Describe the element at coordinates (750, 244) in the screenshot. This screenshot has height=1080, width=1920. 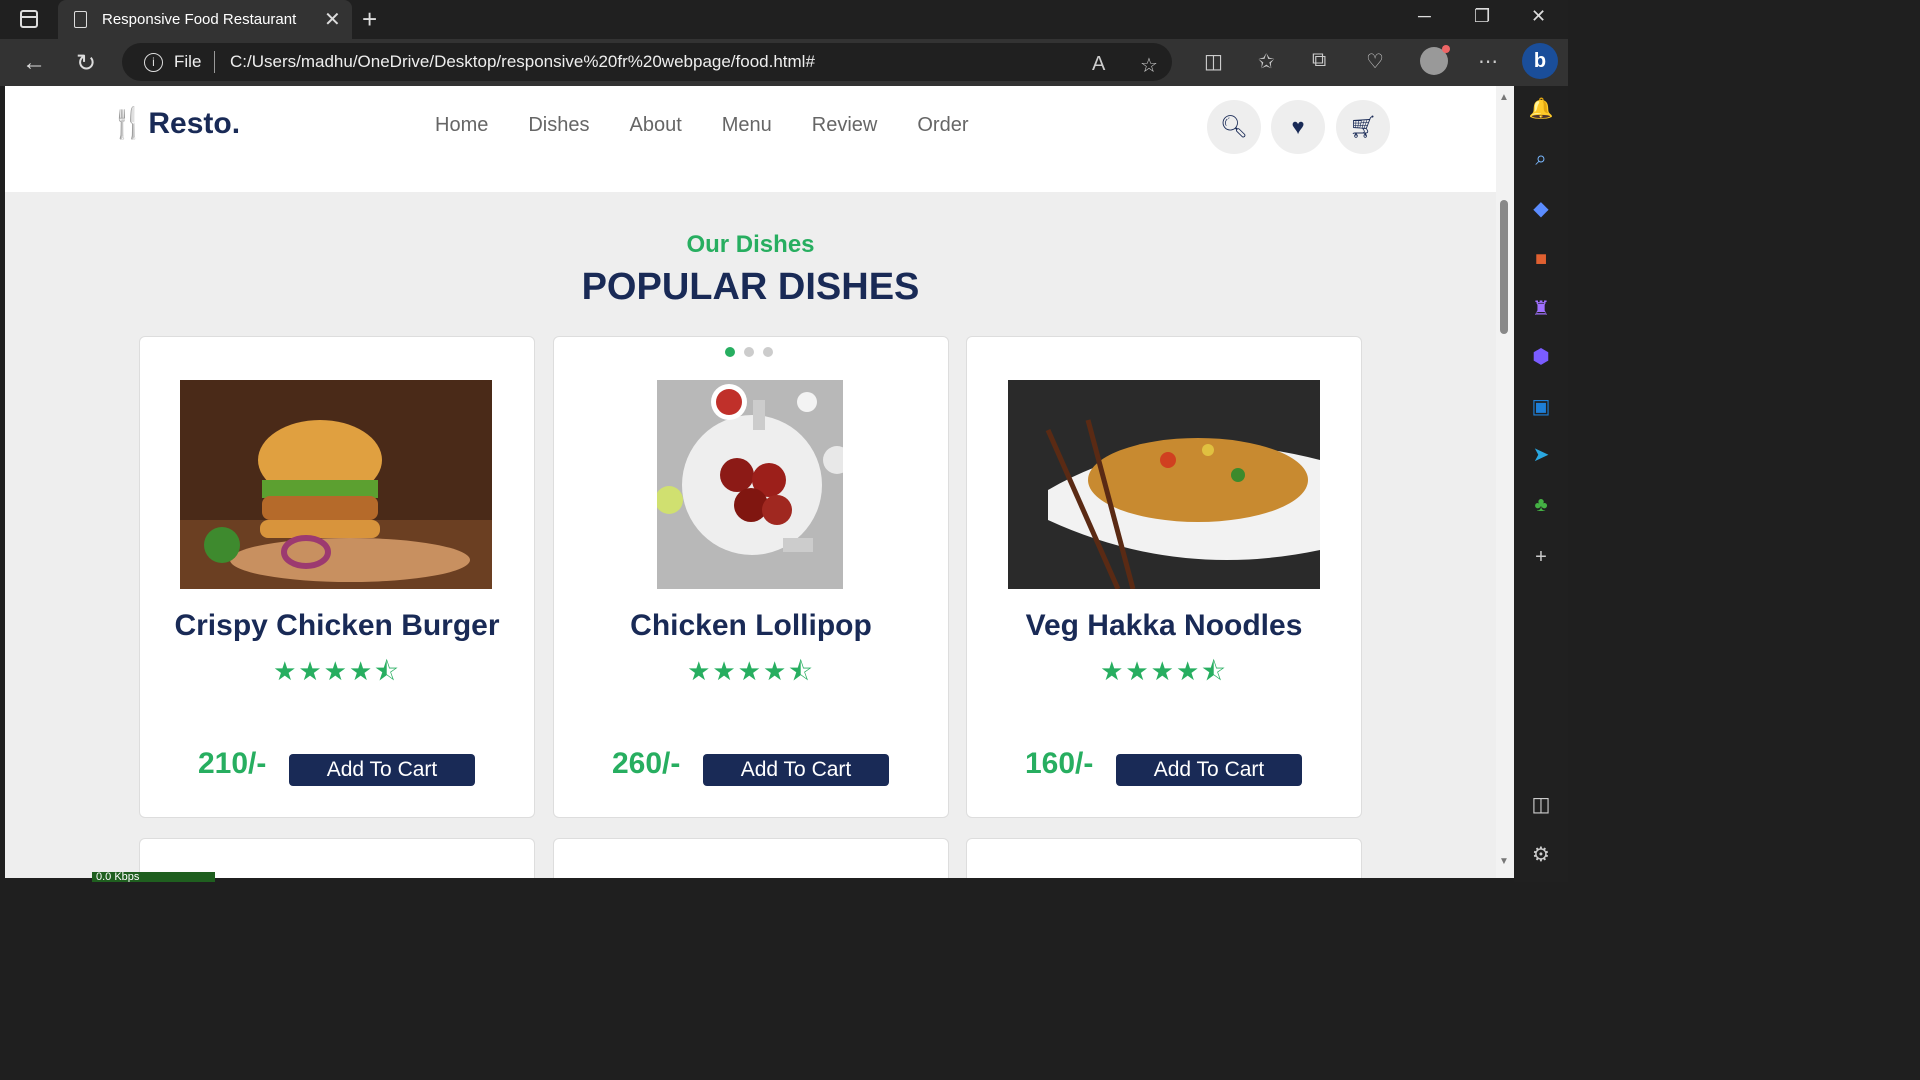
I see `section-subtitle: Our Dishes` at that location.